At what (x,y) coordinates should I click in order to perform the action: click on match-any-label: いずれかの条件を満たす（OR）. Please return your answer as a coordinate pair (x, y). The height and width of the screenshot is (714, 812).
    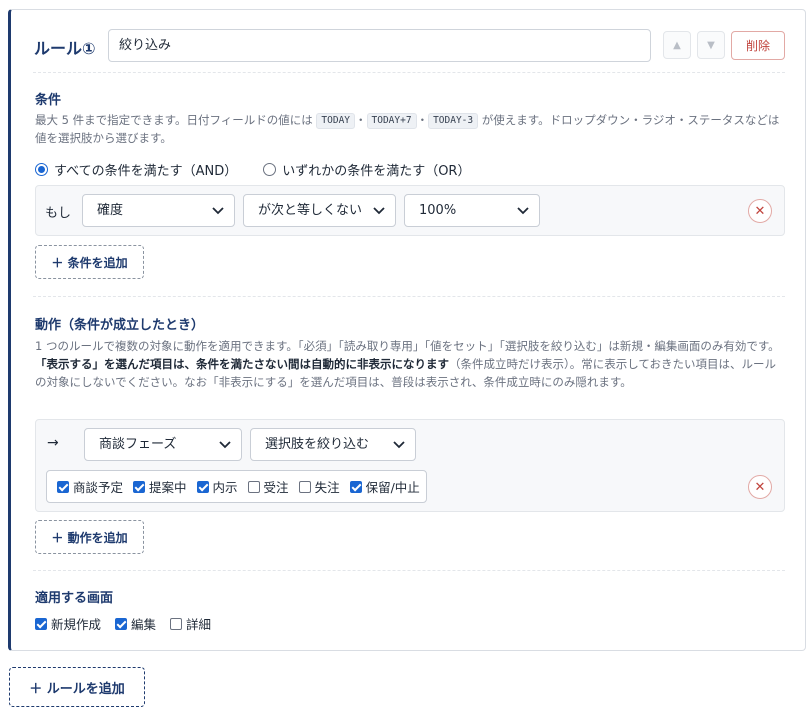
    Looking at the image, I should click on (376, 171).